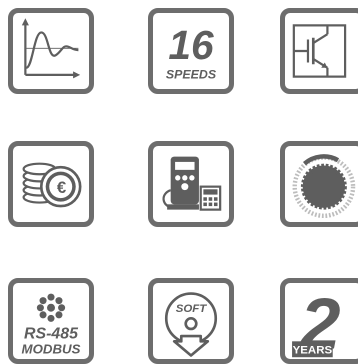 The height and width of the screenshot is (364, 358). I want to click on two-years-warranty-icon: 2 YEARS, so click(316, 321).